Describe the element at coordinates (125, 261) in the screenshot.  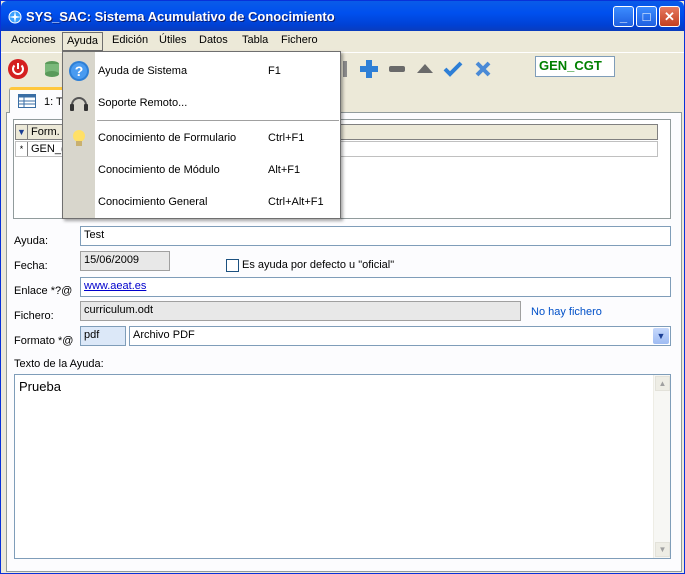
I see `fecha-field: 15/06/2009` at that location.